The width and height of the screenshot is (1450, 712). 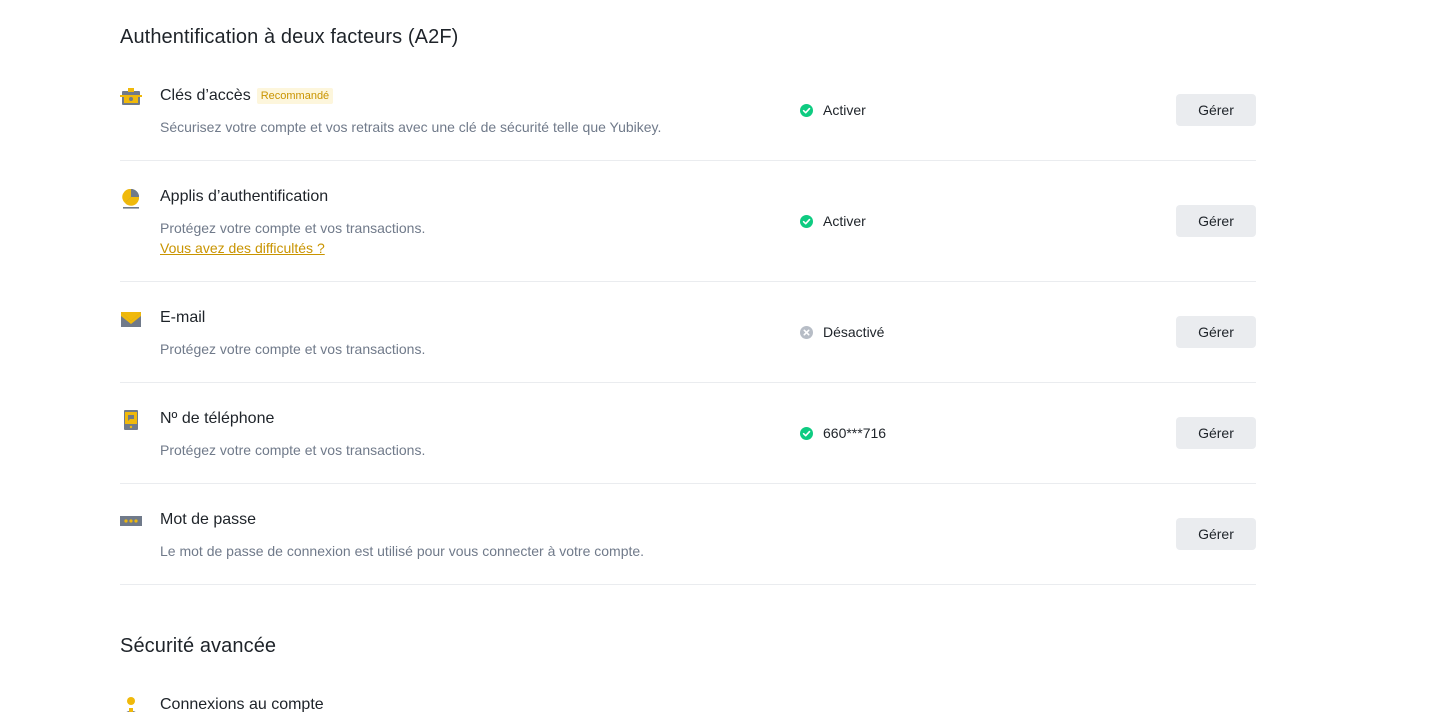 What do you see at coordinates (1216, 534) in the screenshot?
I see `manage-password-button: Gérer` at bounding box center [1216, 534].